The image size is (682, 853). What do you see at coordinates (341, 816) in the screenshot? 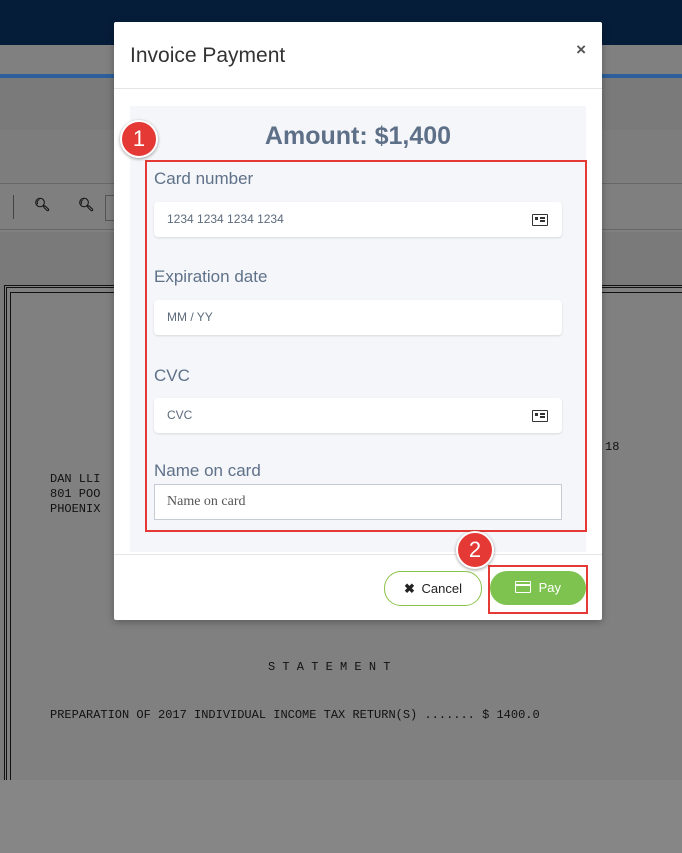
I see `app-footer` at bounding box center [341, 816].